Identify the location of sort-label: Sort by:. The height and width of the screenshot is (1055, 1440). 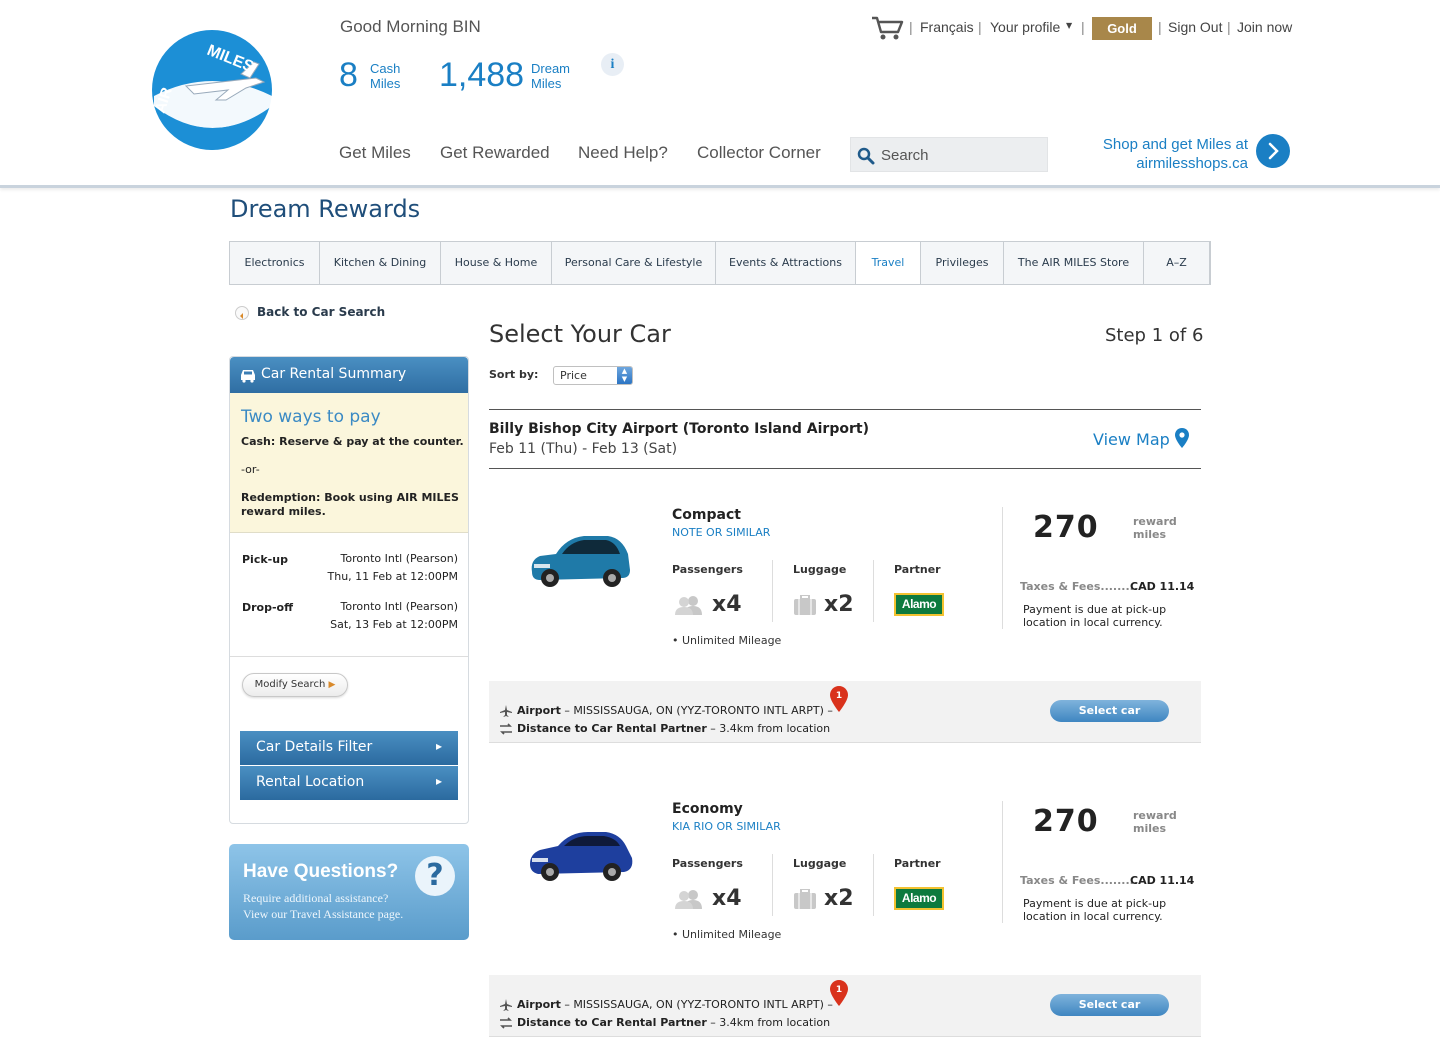
(514, 374).